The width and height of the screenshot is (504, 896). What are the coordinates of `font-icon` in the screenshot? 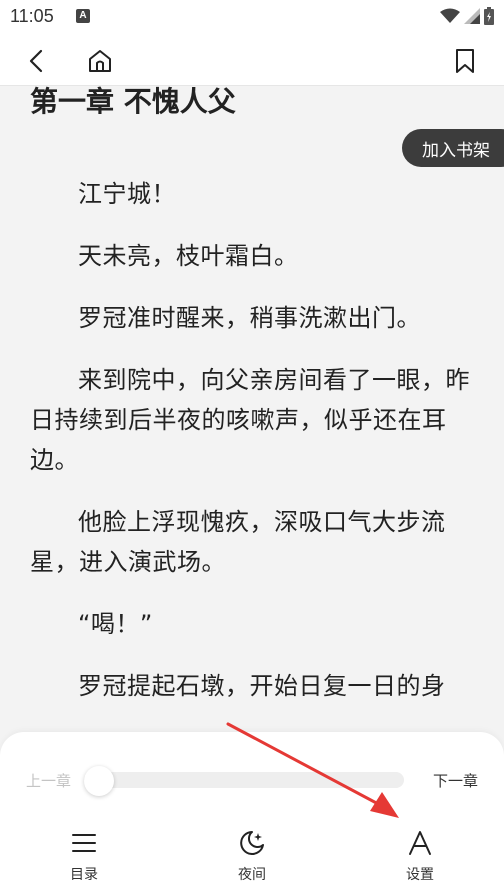 It's located at (420, 843).